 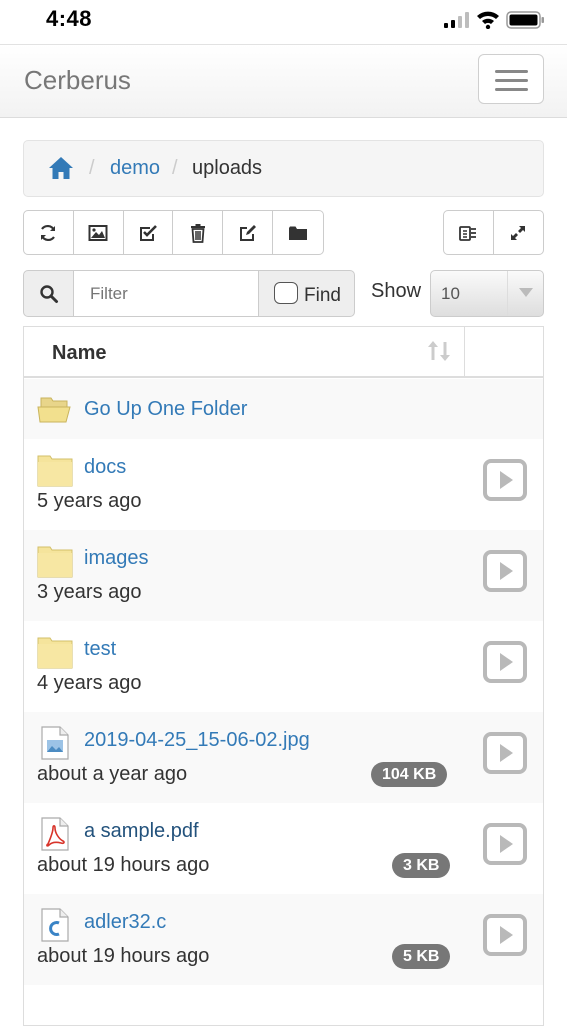 I want to click on hamburger-icon, so click(x=511, y=71).